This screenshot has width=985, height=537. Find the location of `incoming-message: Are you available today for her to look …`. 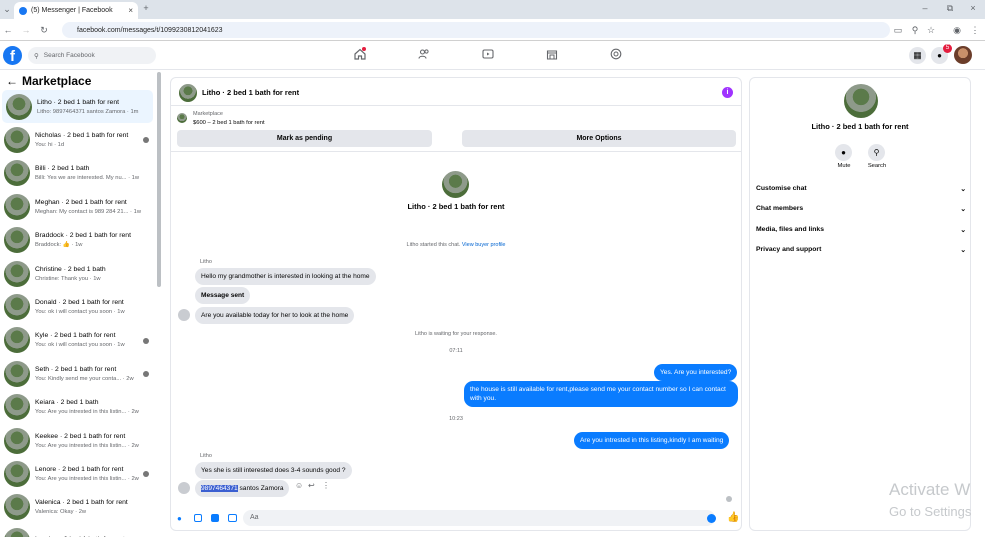

incoming-message: Are you available today for her to look … is located at coordinates (275, 315).